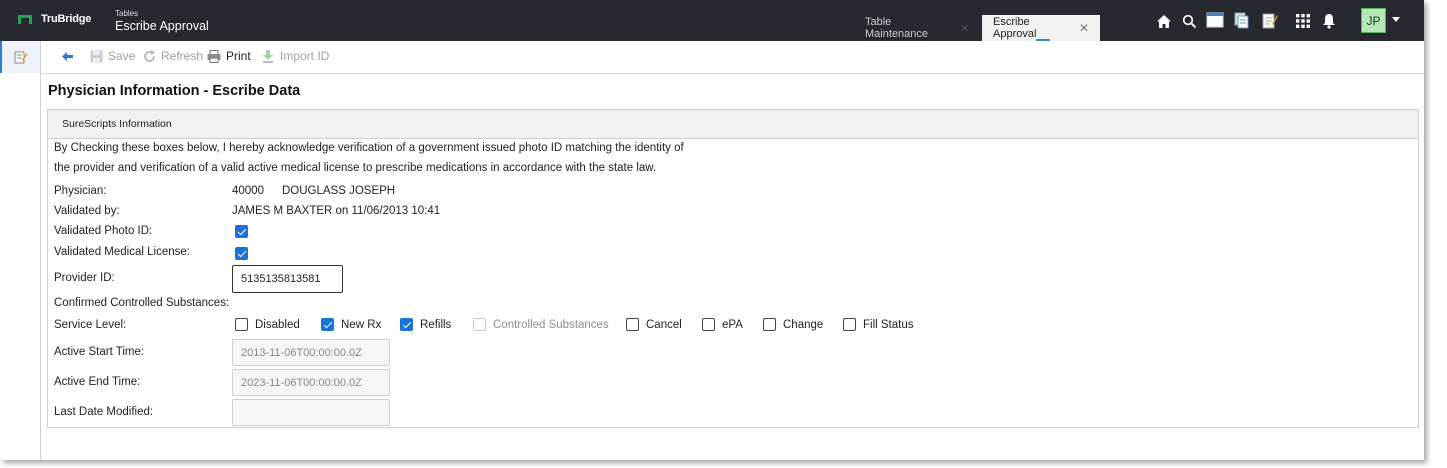 The height and width of the screenshot is (468, 1447). I want to click on service-cancel-checkbox, so click(632, 324).